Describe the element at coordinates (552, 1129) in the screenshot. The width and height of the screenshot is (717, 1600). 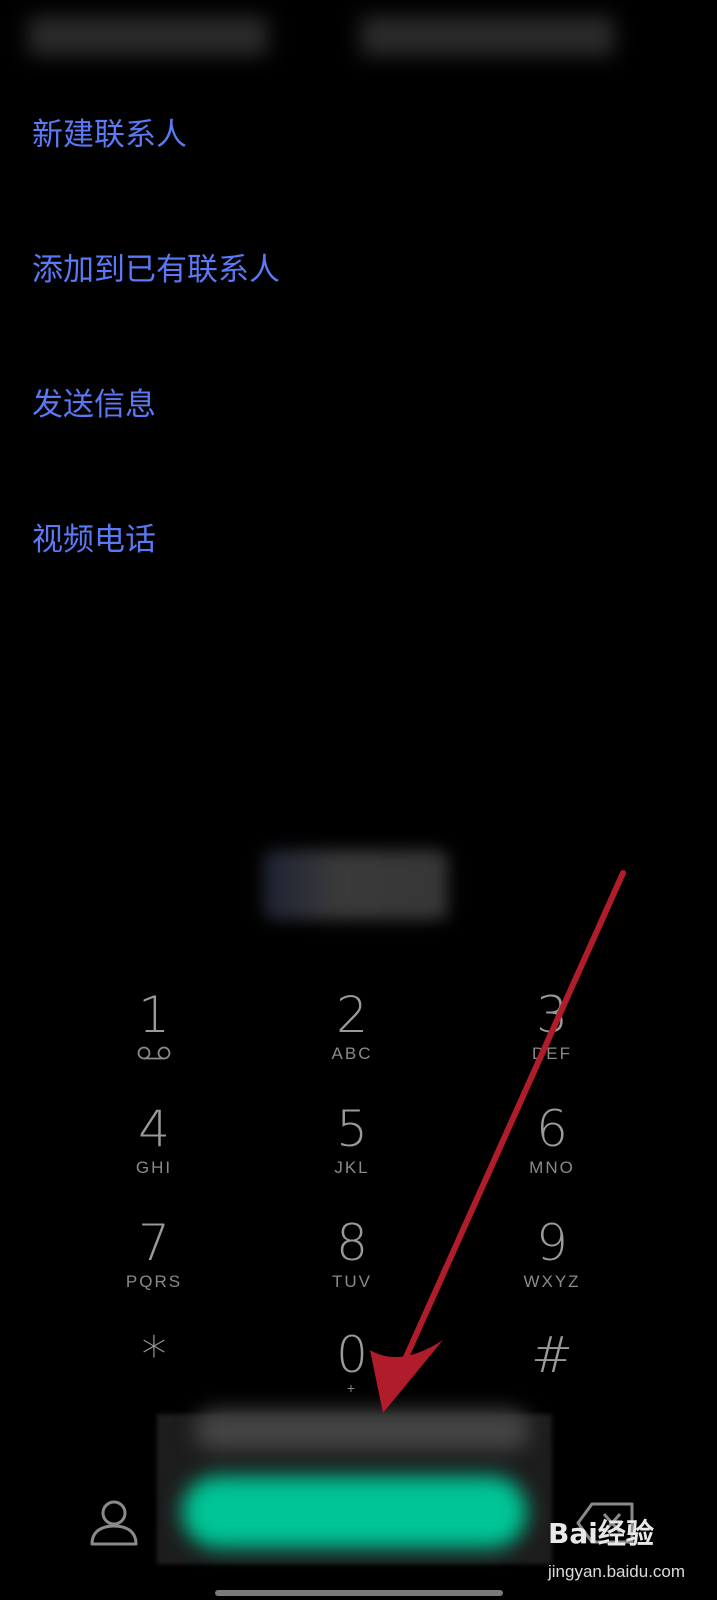
I see `key-digit: 6` at that location.